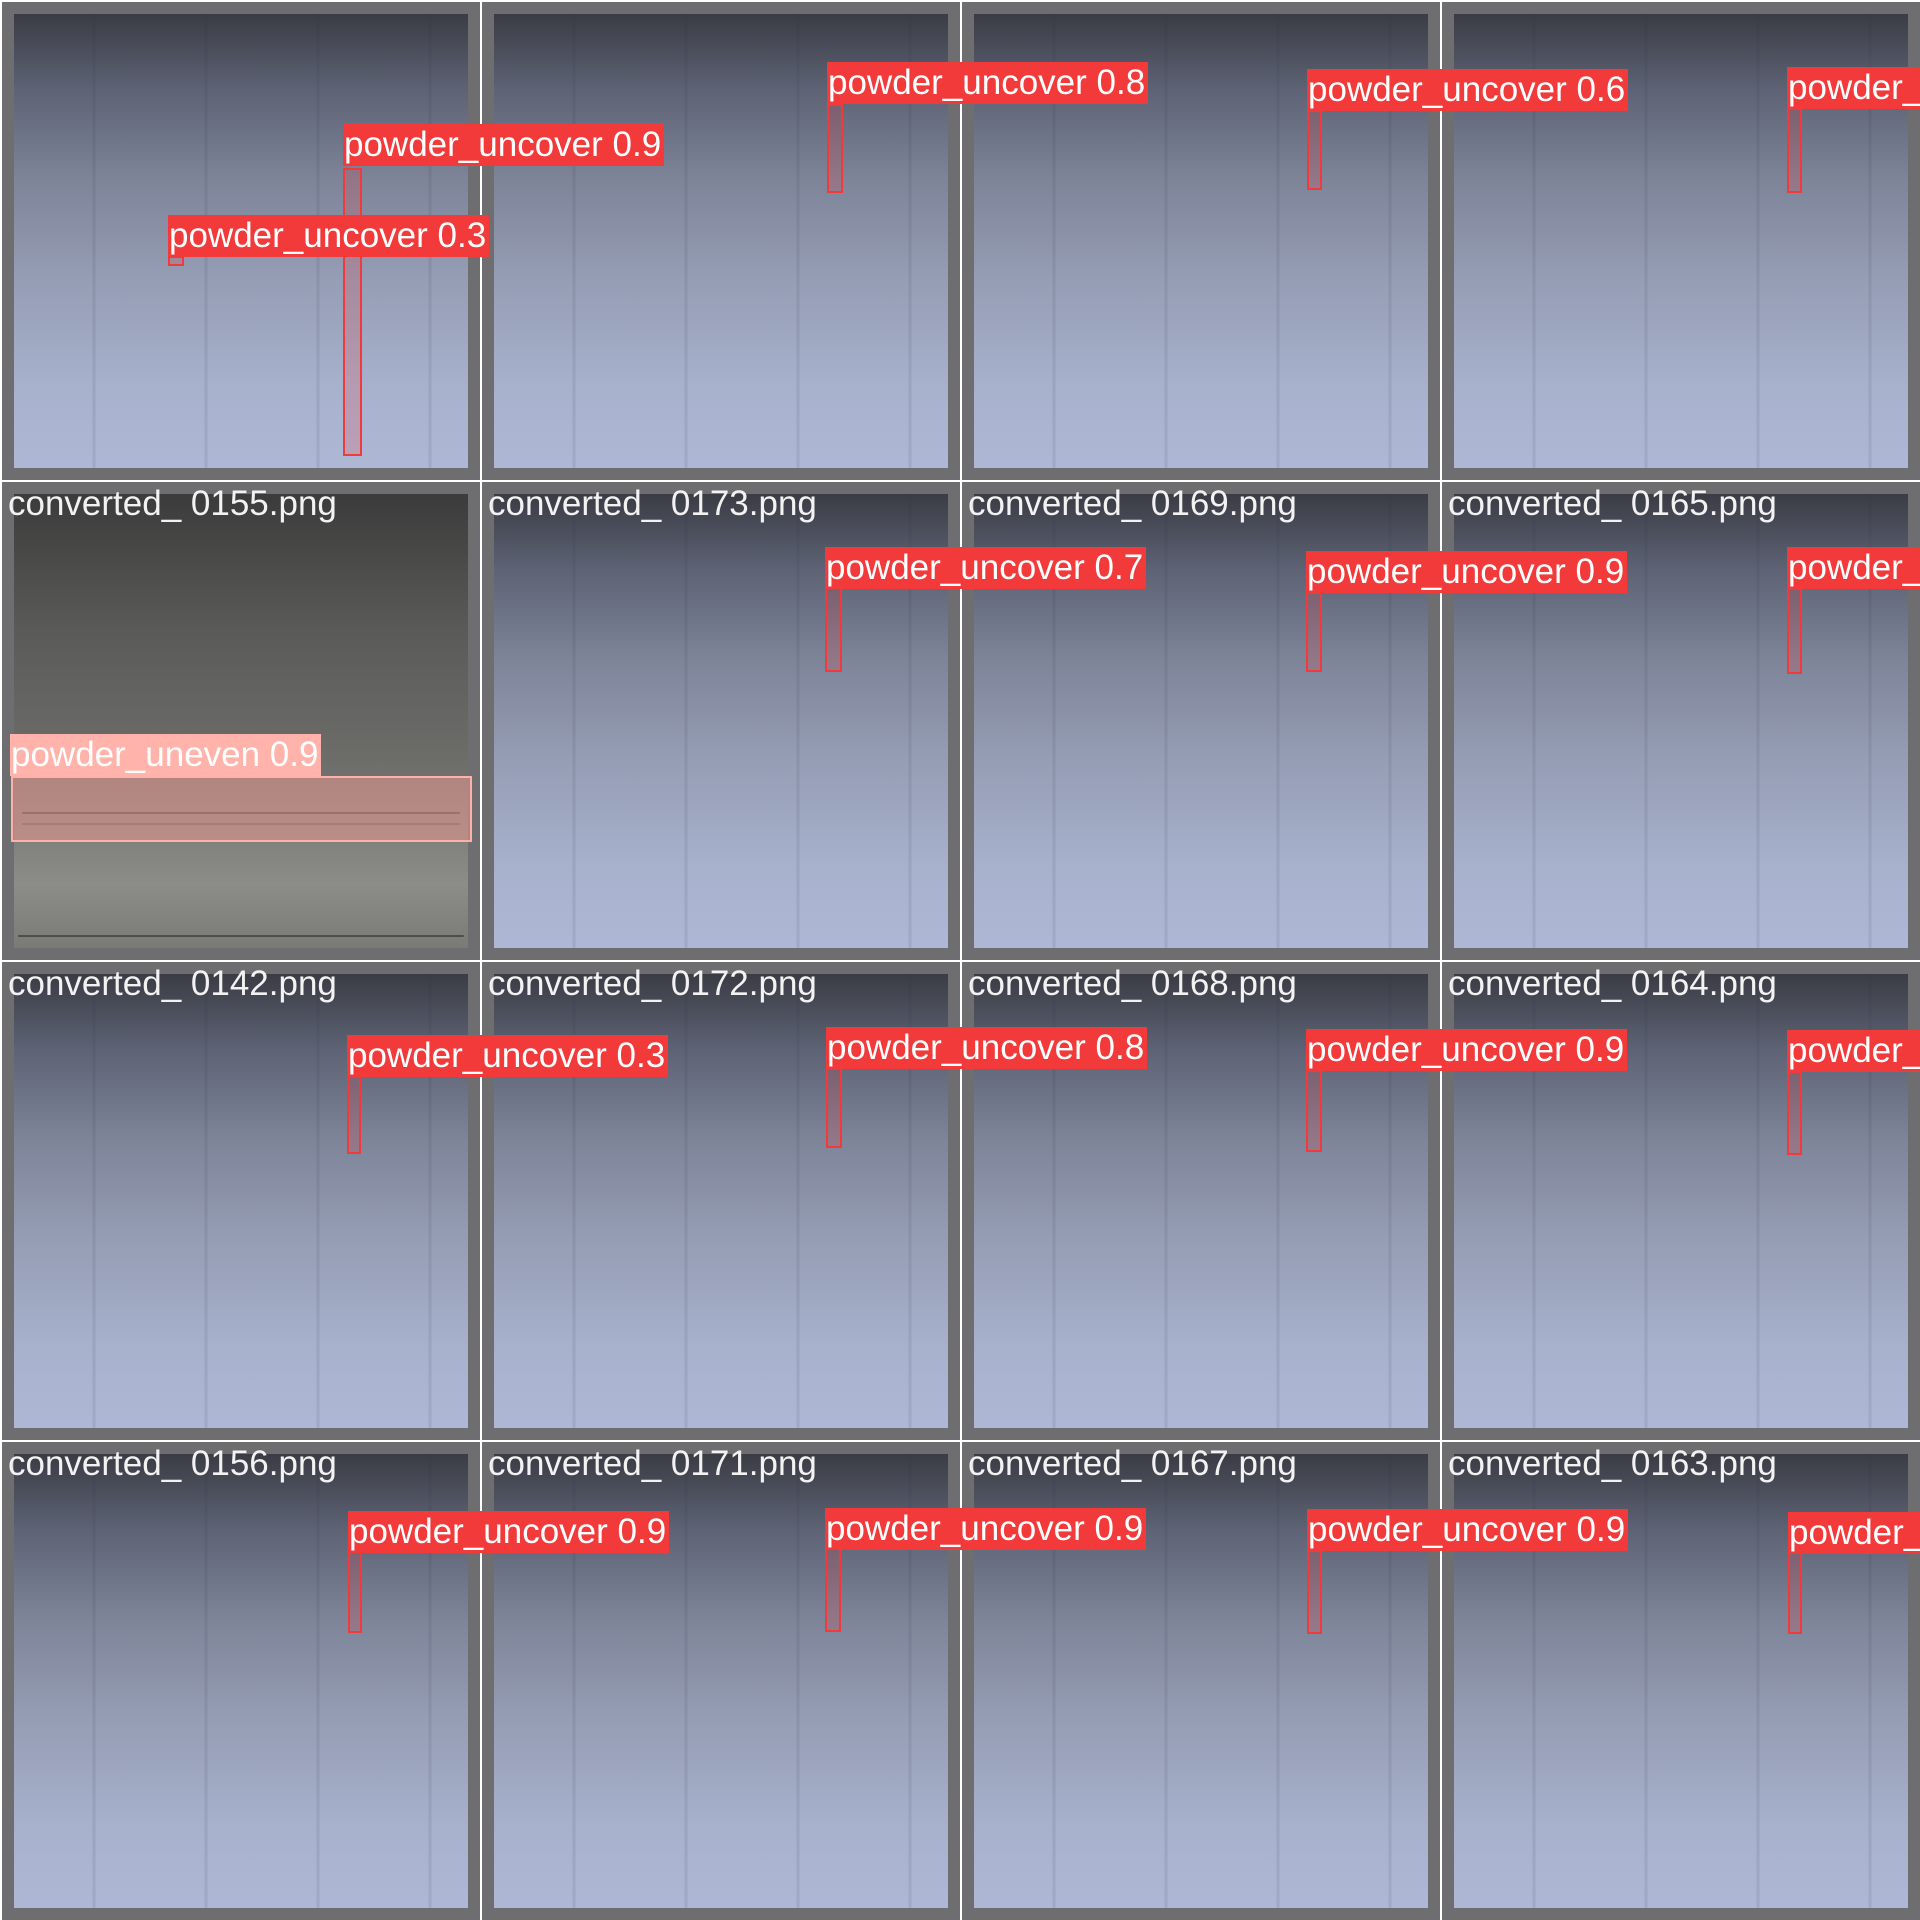 The image size is (1920, 1920). What do you see at coordinates (1132, 983) in the screenshot?
I see `image-filename: converted_ 0168.png` at bounding box center [1132, 983].